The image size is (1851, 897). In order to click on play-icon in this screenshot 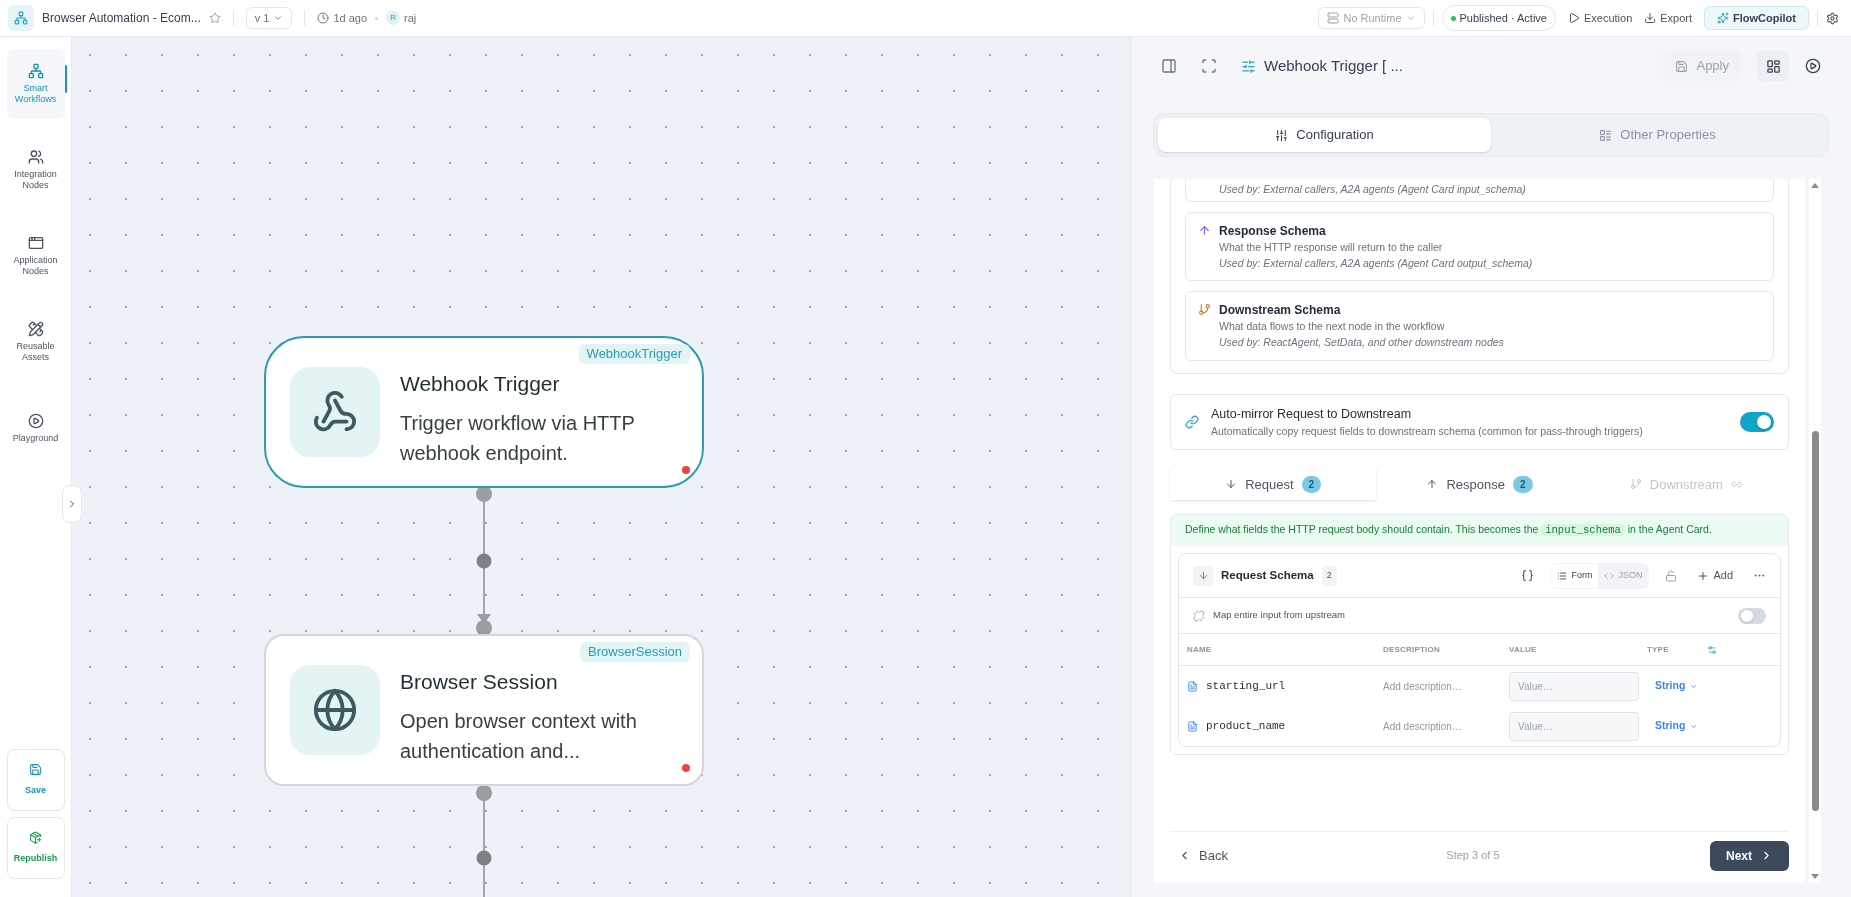, I will do `click(1573, 18)`.